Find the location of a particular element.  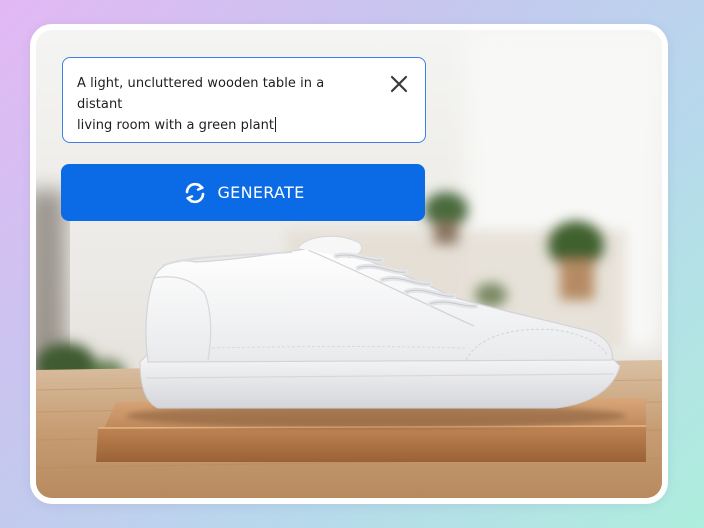

close-icon is located at coordinates (399, 84).